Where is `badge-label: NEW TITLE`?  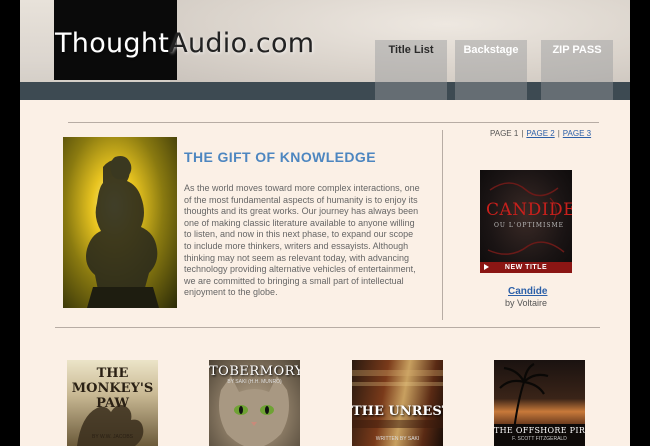 badge-label: NEW TITLE is located at coordinates (526, 267).